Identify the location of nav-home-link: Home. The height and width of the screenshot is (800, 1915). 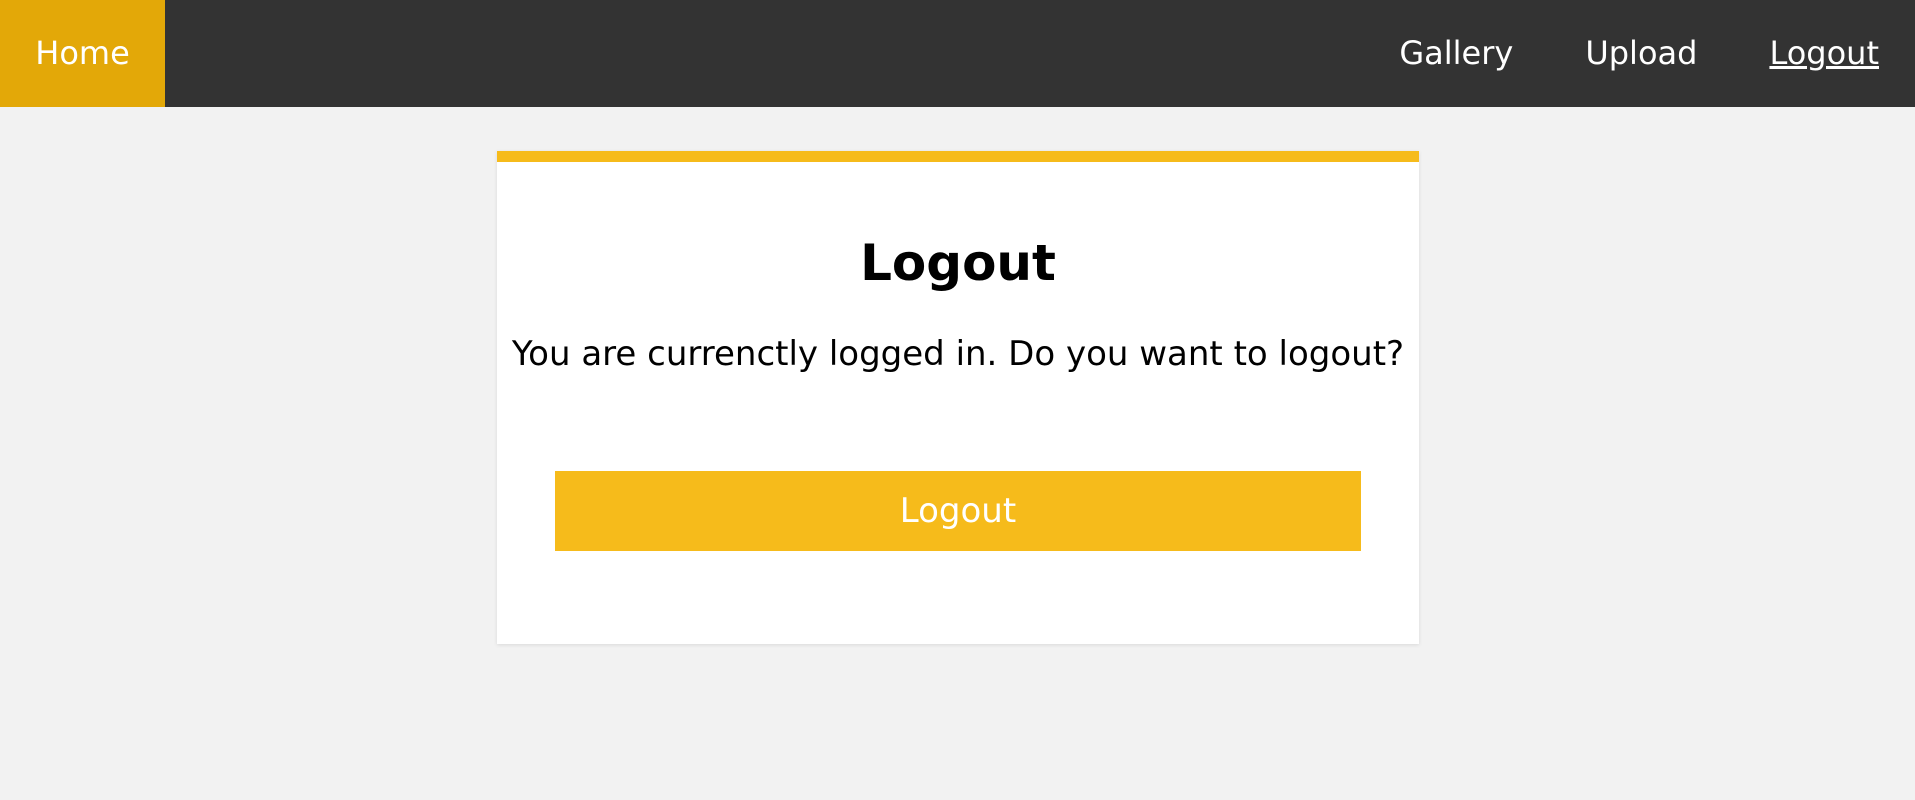
(82, 53).